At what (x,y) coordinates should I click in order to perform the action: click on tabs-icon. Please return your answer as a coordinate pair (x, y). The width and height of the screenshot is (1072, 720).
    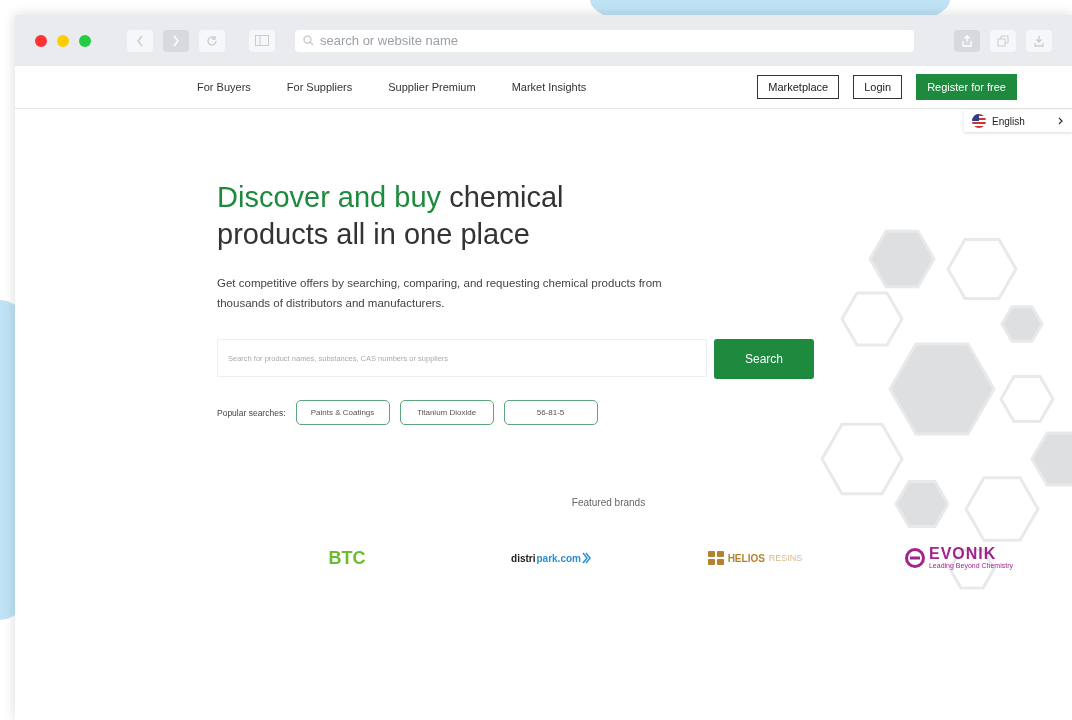
    Looking at the image, I should click on (1003, 40).